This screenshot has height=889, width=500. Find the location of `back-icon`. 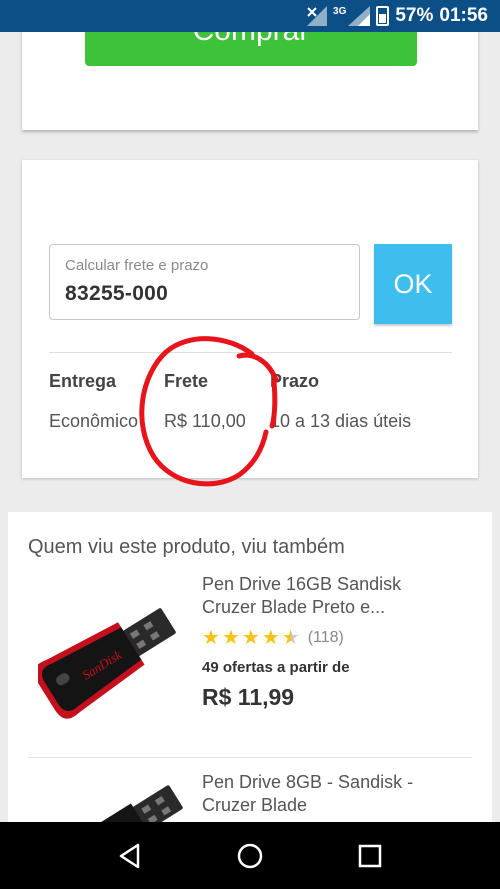

back-icon is located at coordinates (130, 856).